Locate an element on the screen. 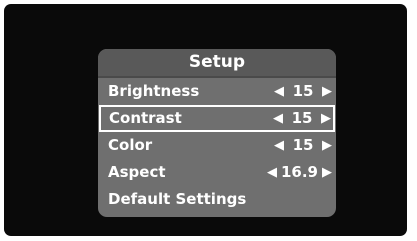 The image size is (417, 241). menu-item-label: Brightness is located at coordinates (154, 91).